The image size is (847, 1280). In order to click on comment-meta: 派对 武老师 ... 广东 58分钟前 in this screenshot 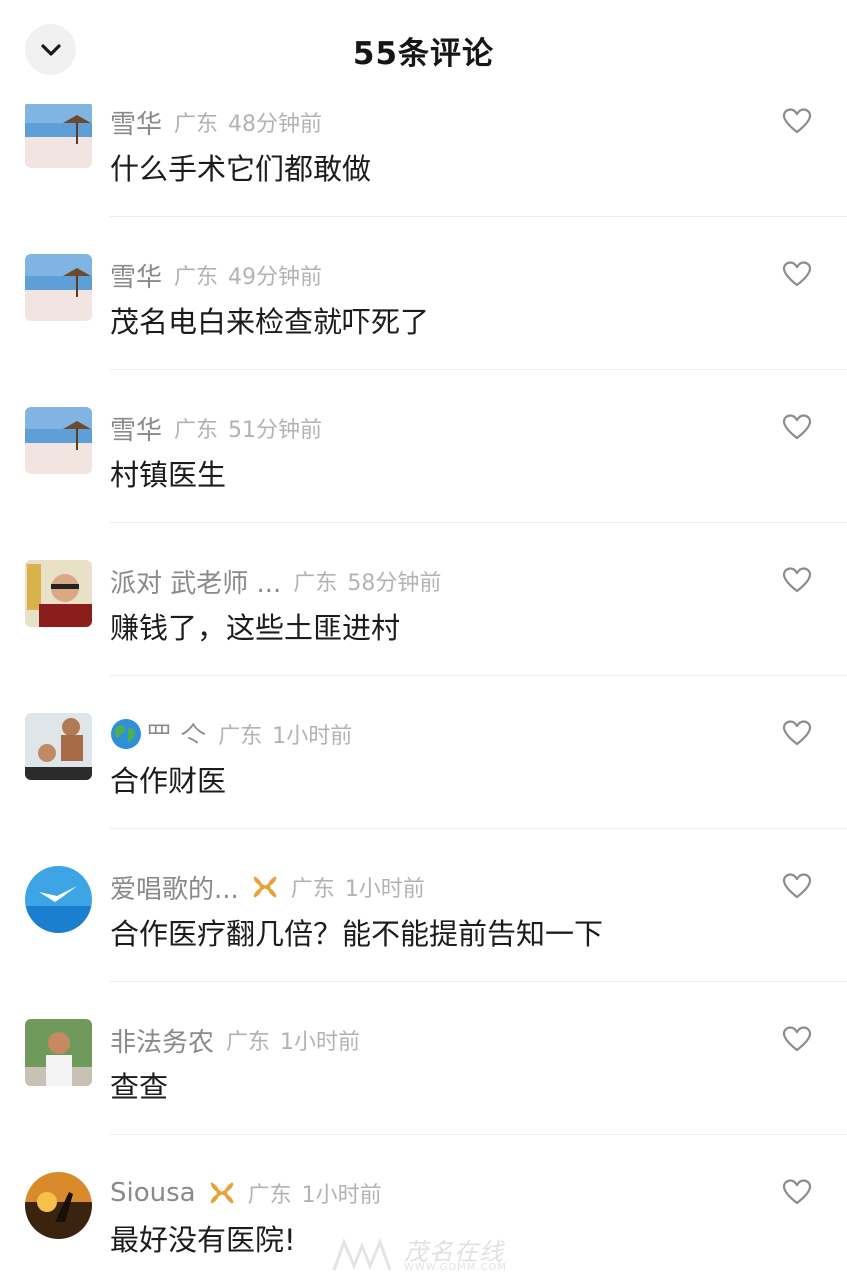, I will do `click(275, 581)`.